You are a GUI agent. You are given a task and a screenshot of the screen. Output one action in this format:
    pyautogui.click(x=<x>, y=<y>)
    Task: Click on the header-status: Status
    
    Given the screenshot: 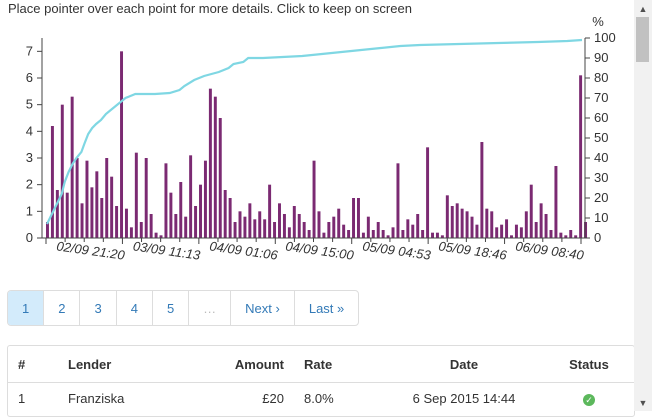 What is the action you would take?
    pyautogui.click(x=589, y=364)
    